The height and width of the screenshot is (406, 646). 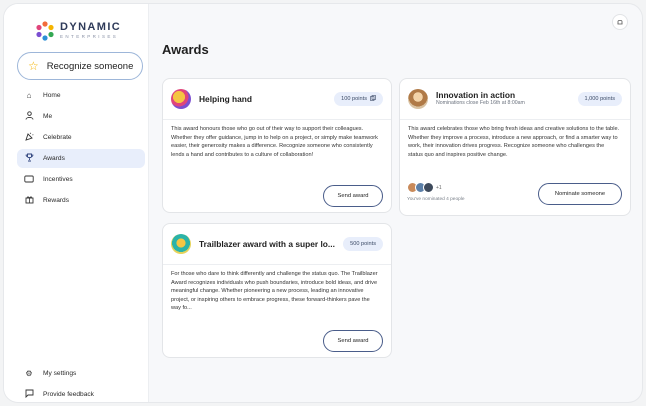 I want to click on nomination-deadline: Nominations close Feb 16th at 8:00am, so click(x=480, y=103).